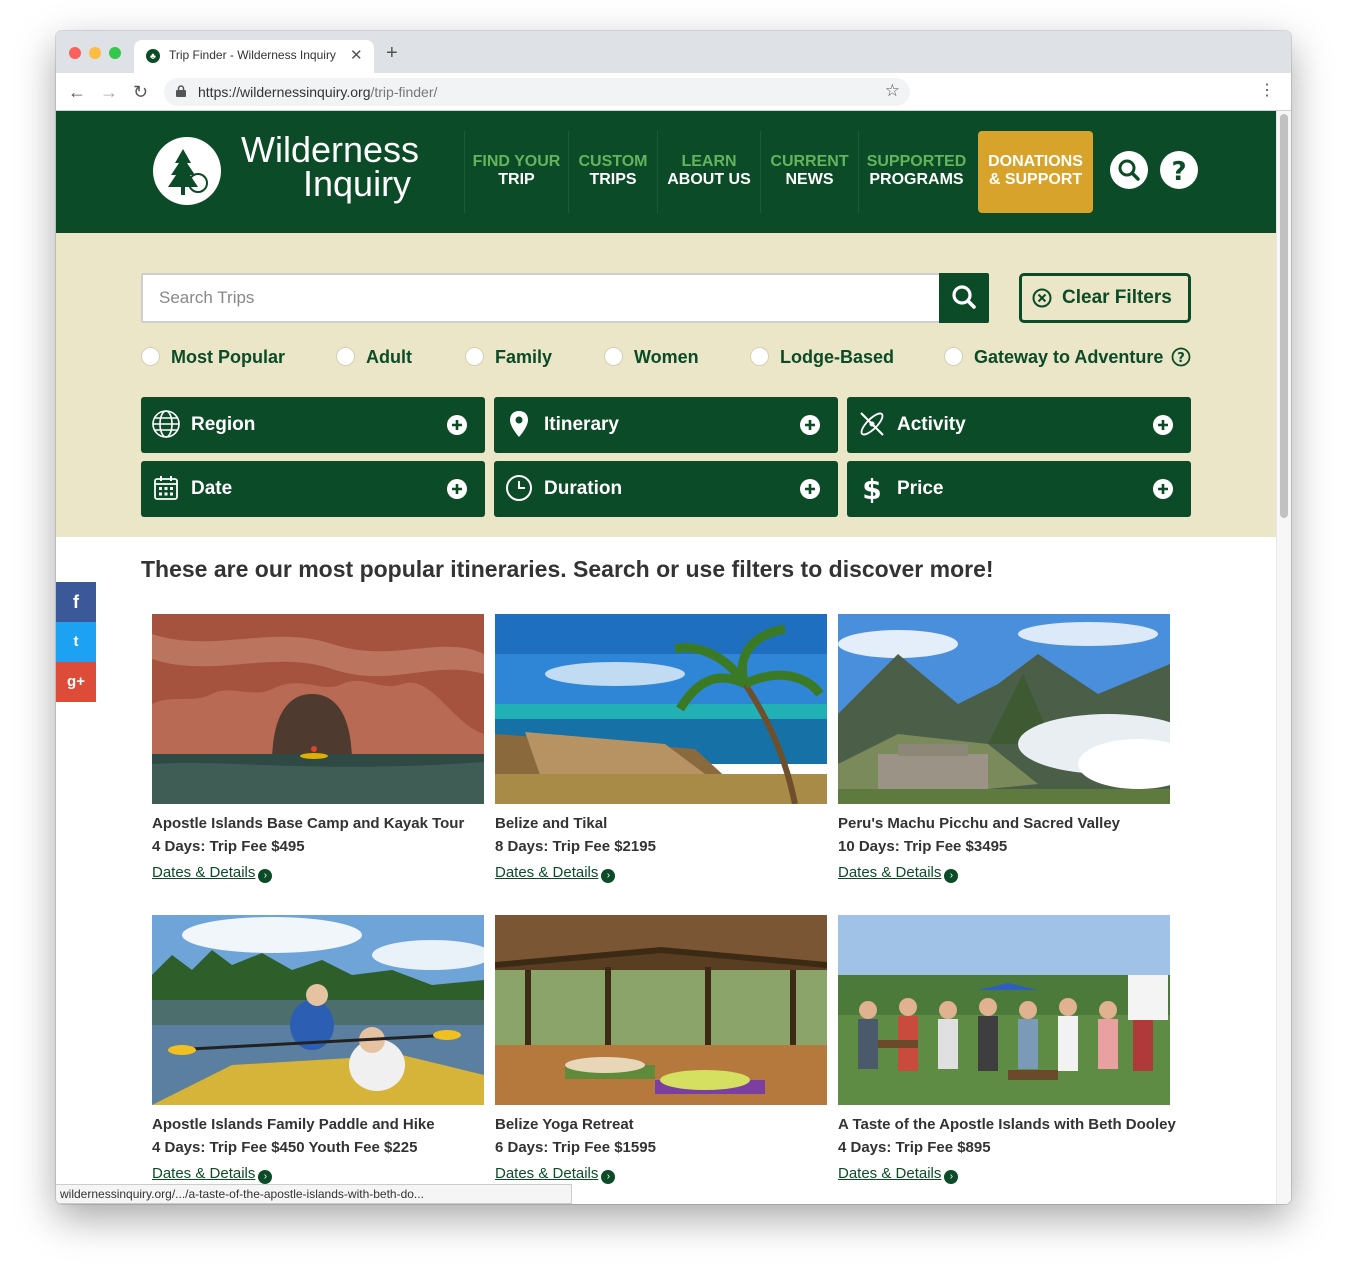  I want to click on category-gateway-to-adventure: Gateway to Adventure ?, so click(1069, 357).